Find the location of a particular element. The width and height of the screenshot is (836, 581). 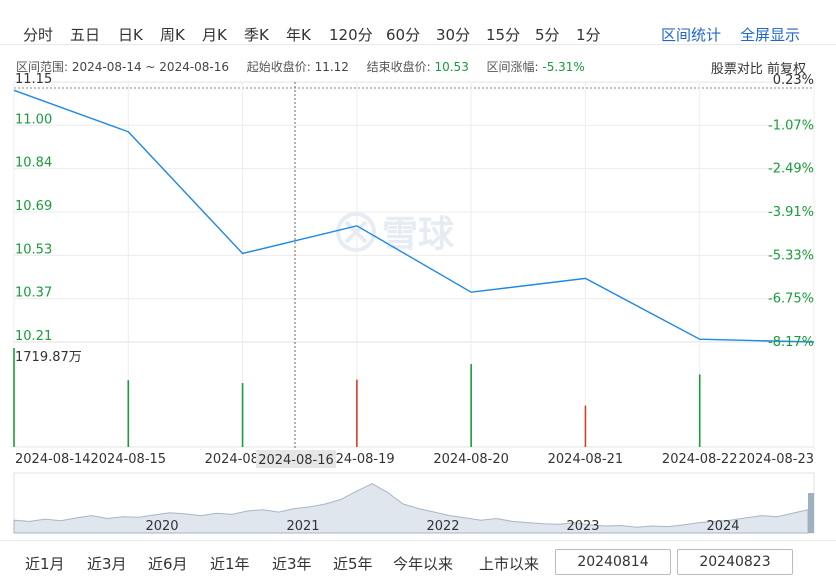

y-tick-left: 10.69 is located at coordinates (33, 206).